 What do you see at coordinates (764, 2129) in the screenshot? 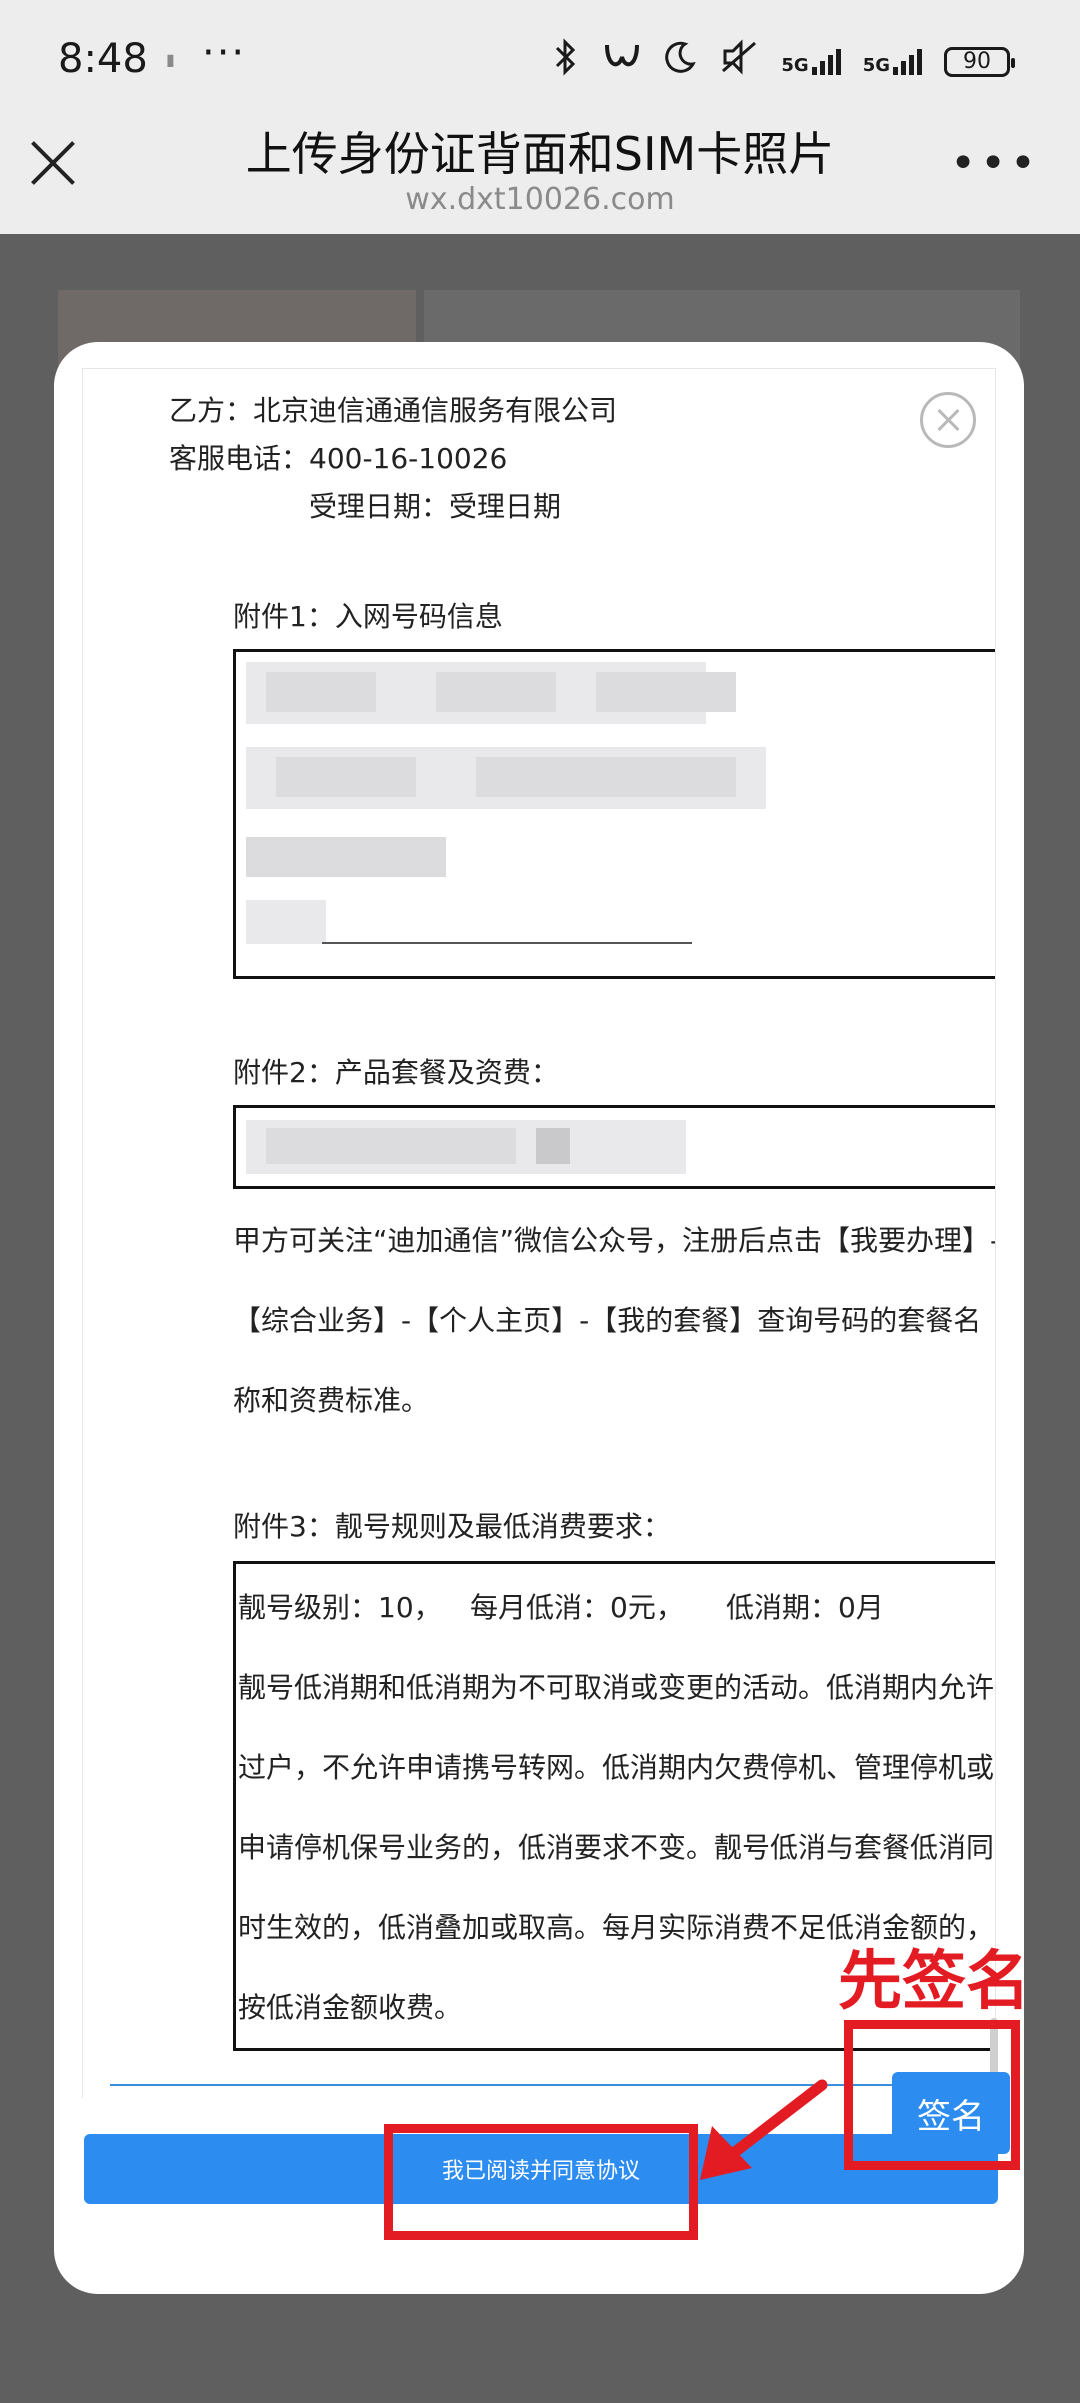
I see `annotation-arrow` at bounding box center [764, 2129].